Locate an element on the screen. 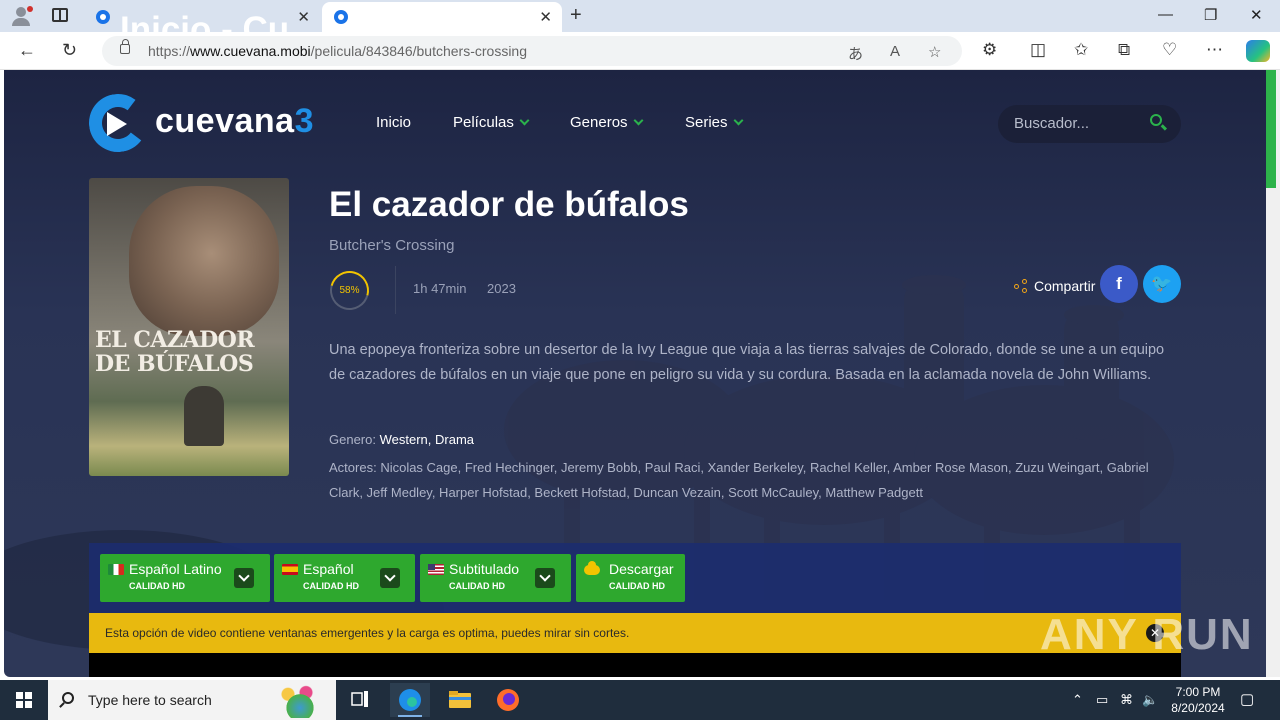  tab-actions-icon is located at coordinates (60, 15).